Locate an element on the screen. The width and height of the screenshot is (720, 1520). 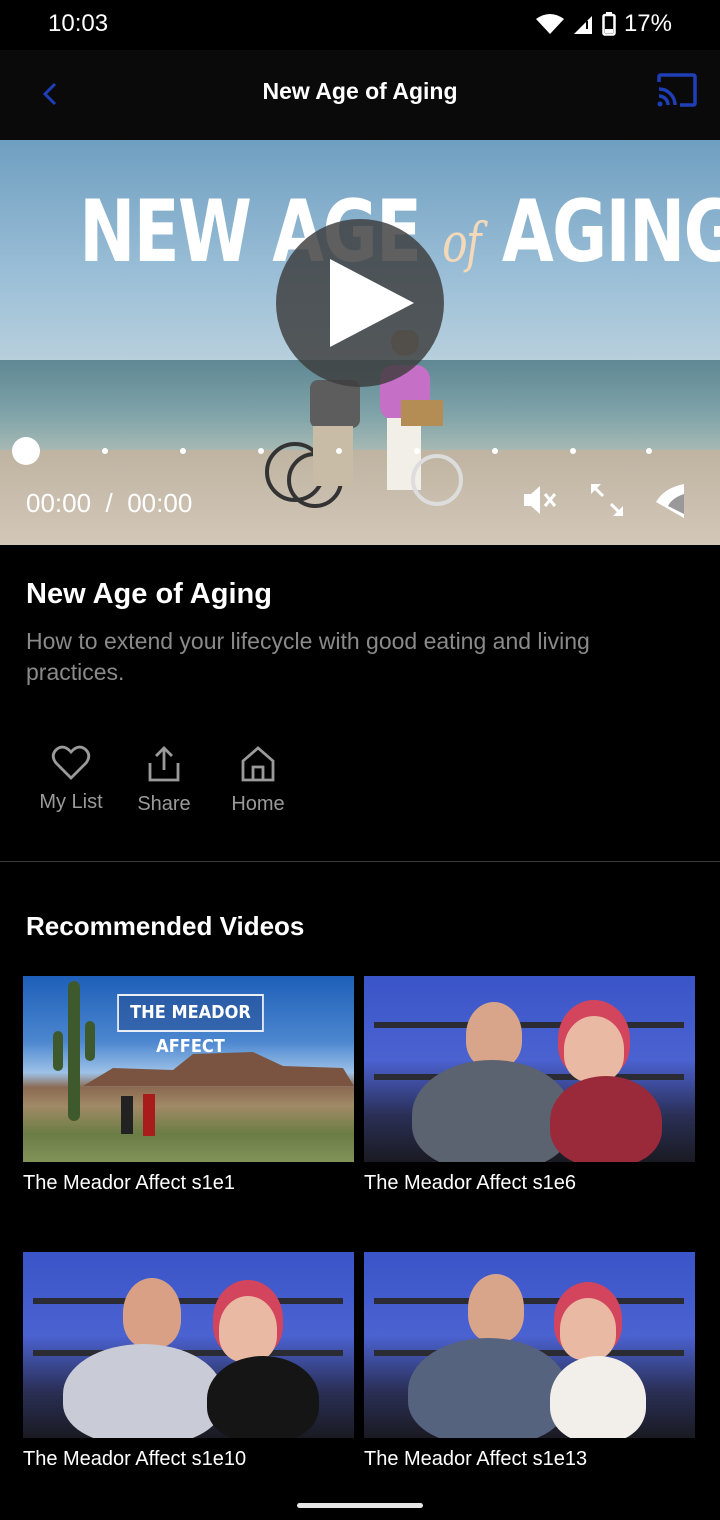
fullscreen-button is located at coordinates (607, 500).